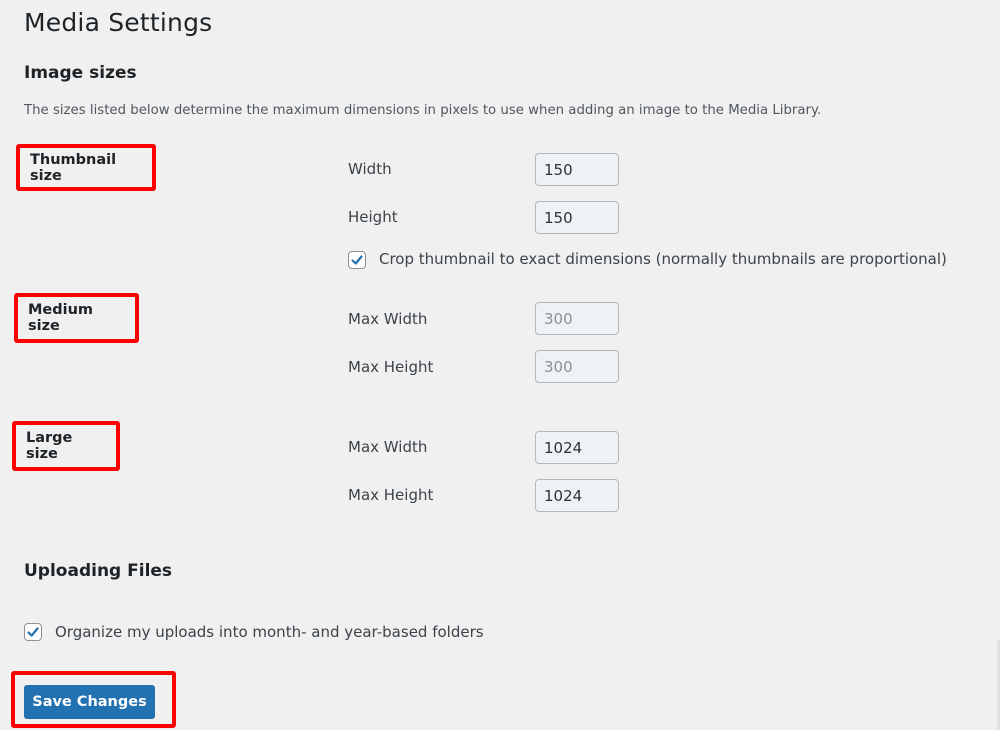 This screenshot has width=1000, height=730. Describe the element at coordinates (391, 495) in the screenshot. I see `large-max-height-label: Max Height` at that location.